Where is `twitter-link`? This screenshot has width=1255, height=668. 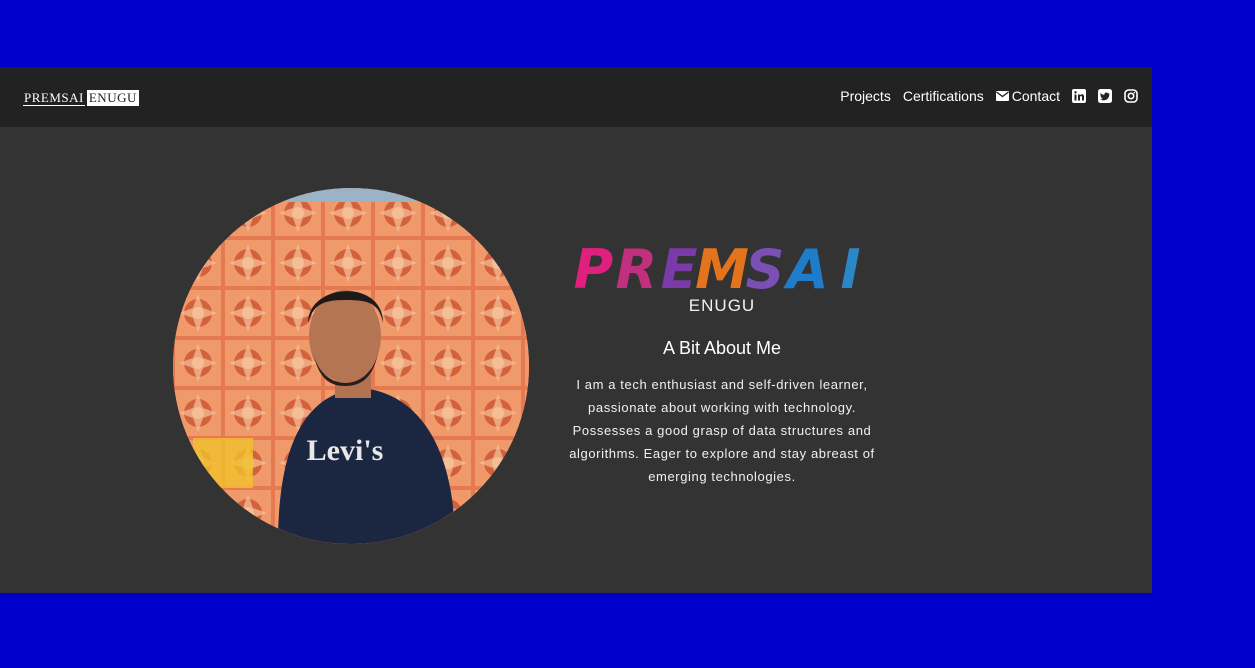 twitter-link is located at coordinates (1105, 96).